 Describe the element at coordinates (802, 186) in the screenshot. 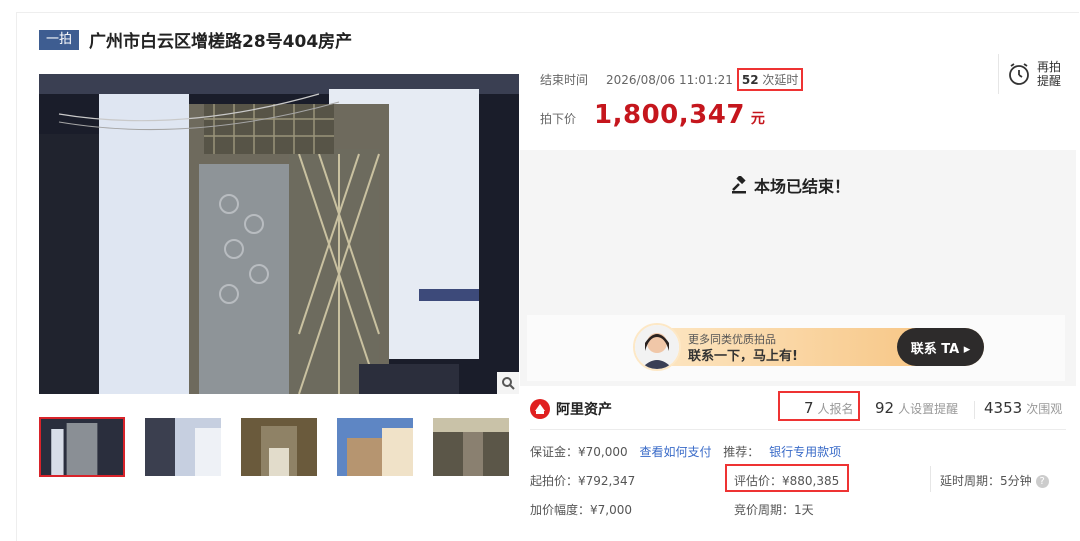

I see `ended-text: 本场已结束！` at that location.